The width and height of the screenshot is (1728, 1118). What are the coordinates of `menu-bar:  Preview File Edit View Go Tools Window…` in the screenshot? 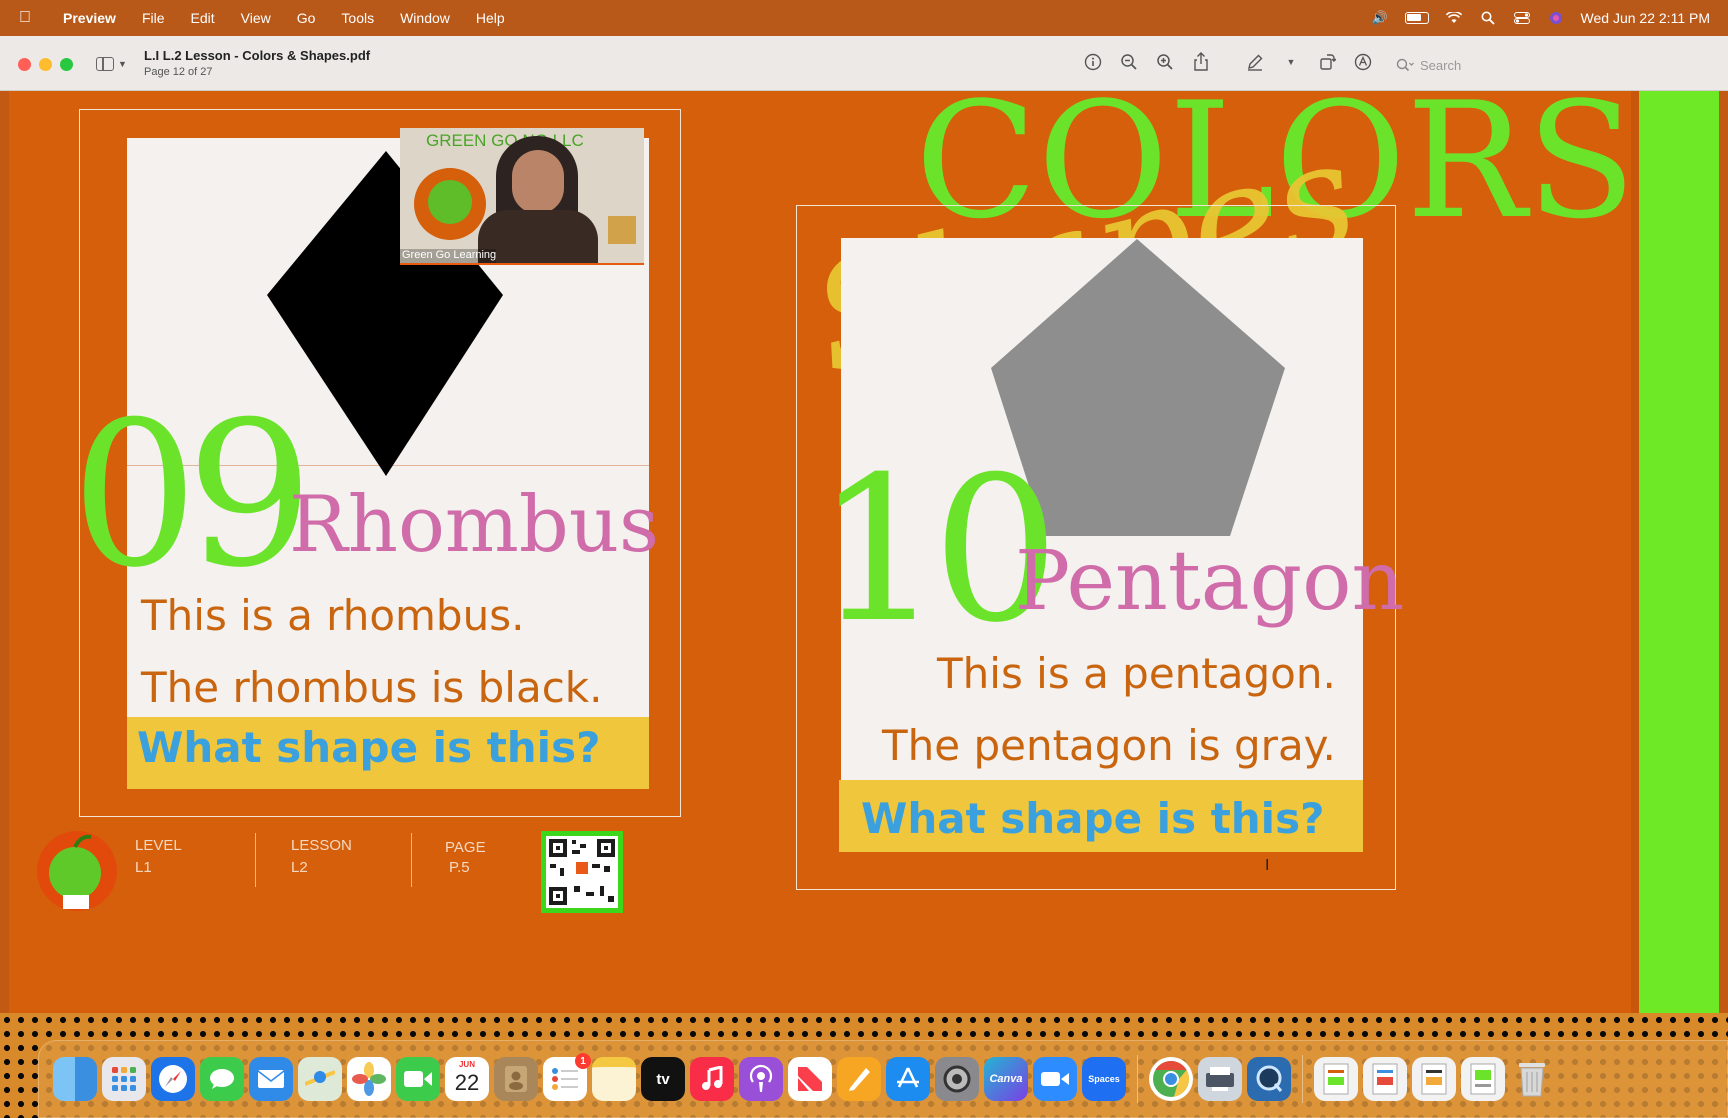 It's located at (864, 18).